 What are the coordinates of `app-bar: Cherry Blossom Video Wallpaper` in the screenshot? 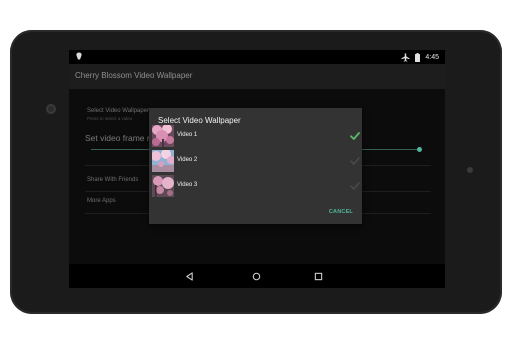 It's located at (257, 76).